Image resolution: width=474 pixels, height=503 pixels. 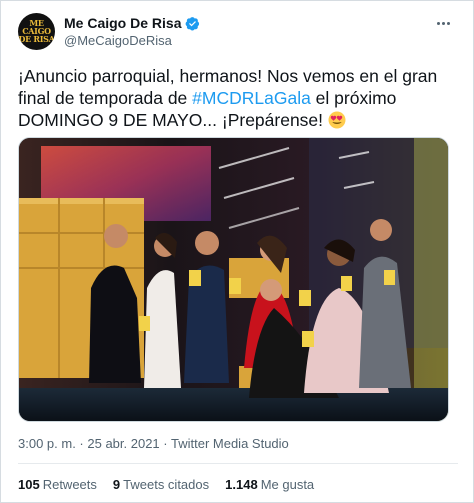 What do you see at coordinates (118, 40) in the screenshot?
I see `user-handle: @MeCaigoDeRisa` at bounding box center [118, 40].